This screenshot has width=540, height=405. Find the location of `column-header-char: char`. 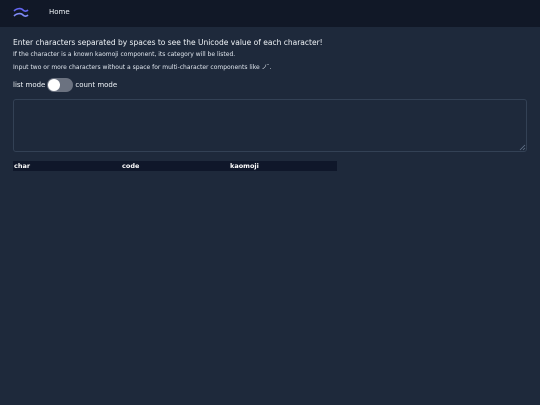

column-header-char: char is located at coordinates (22, 166).